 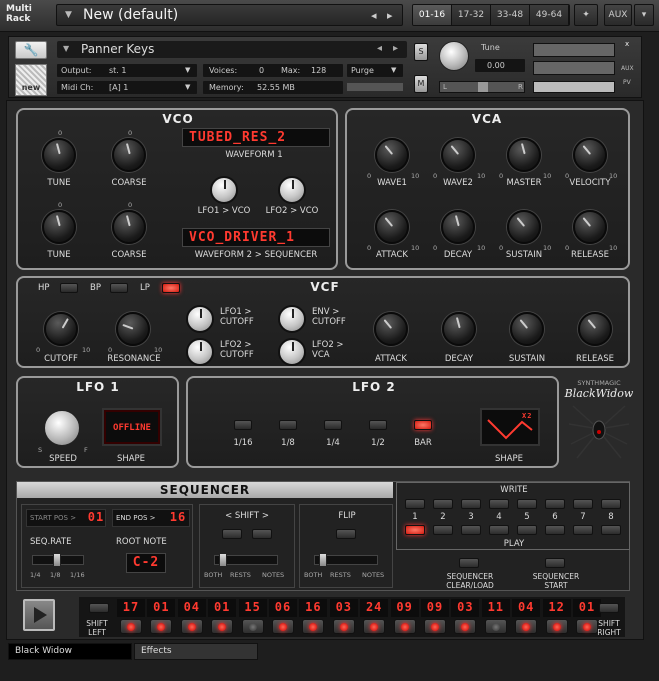 I want to click on output-dropdown-icon: ▼, so click(x=187, y=70).